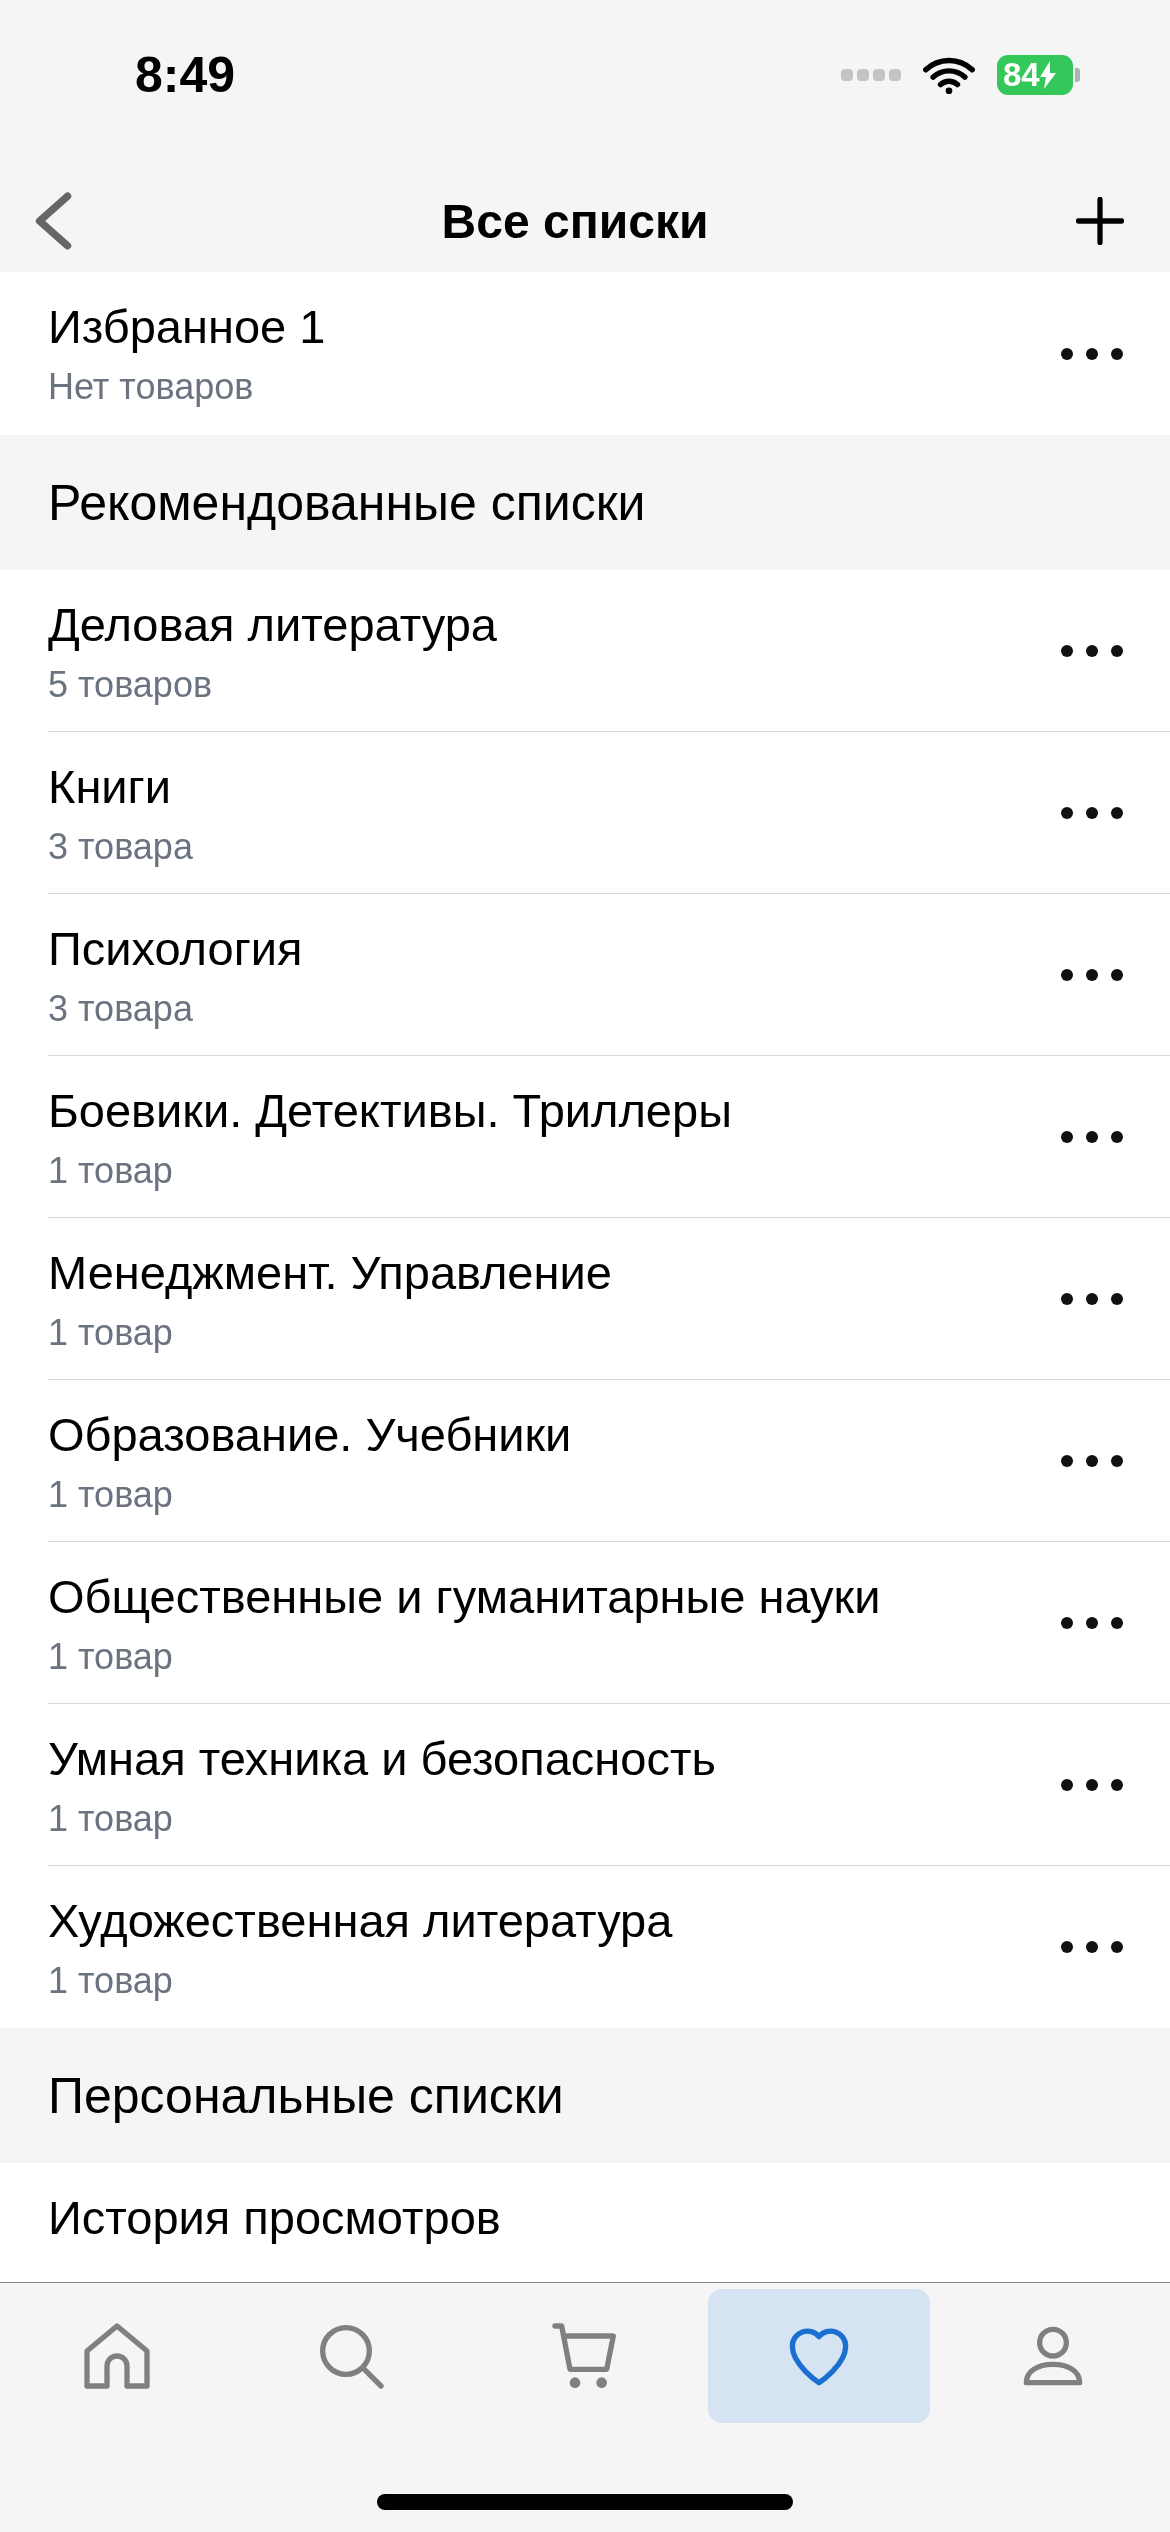 This screenshot has width=1170, height=2532. Describe the element at coordinates (185, 75) in the screenshot. I see `status-time: 8:49` at that location.